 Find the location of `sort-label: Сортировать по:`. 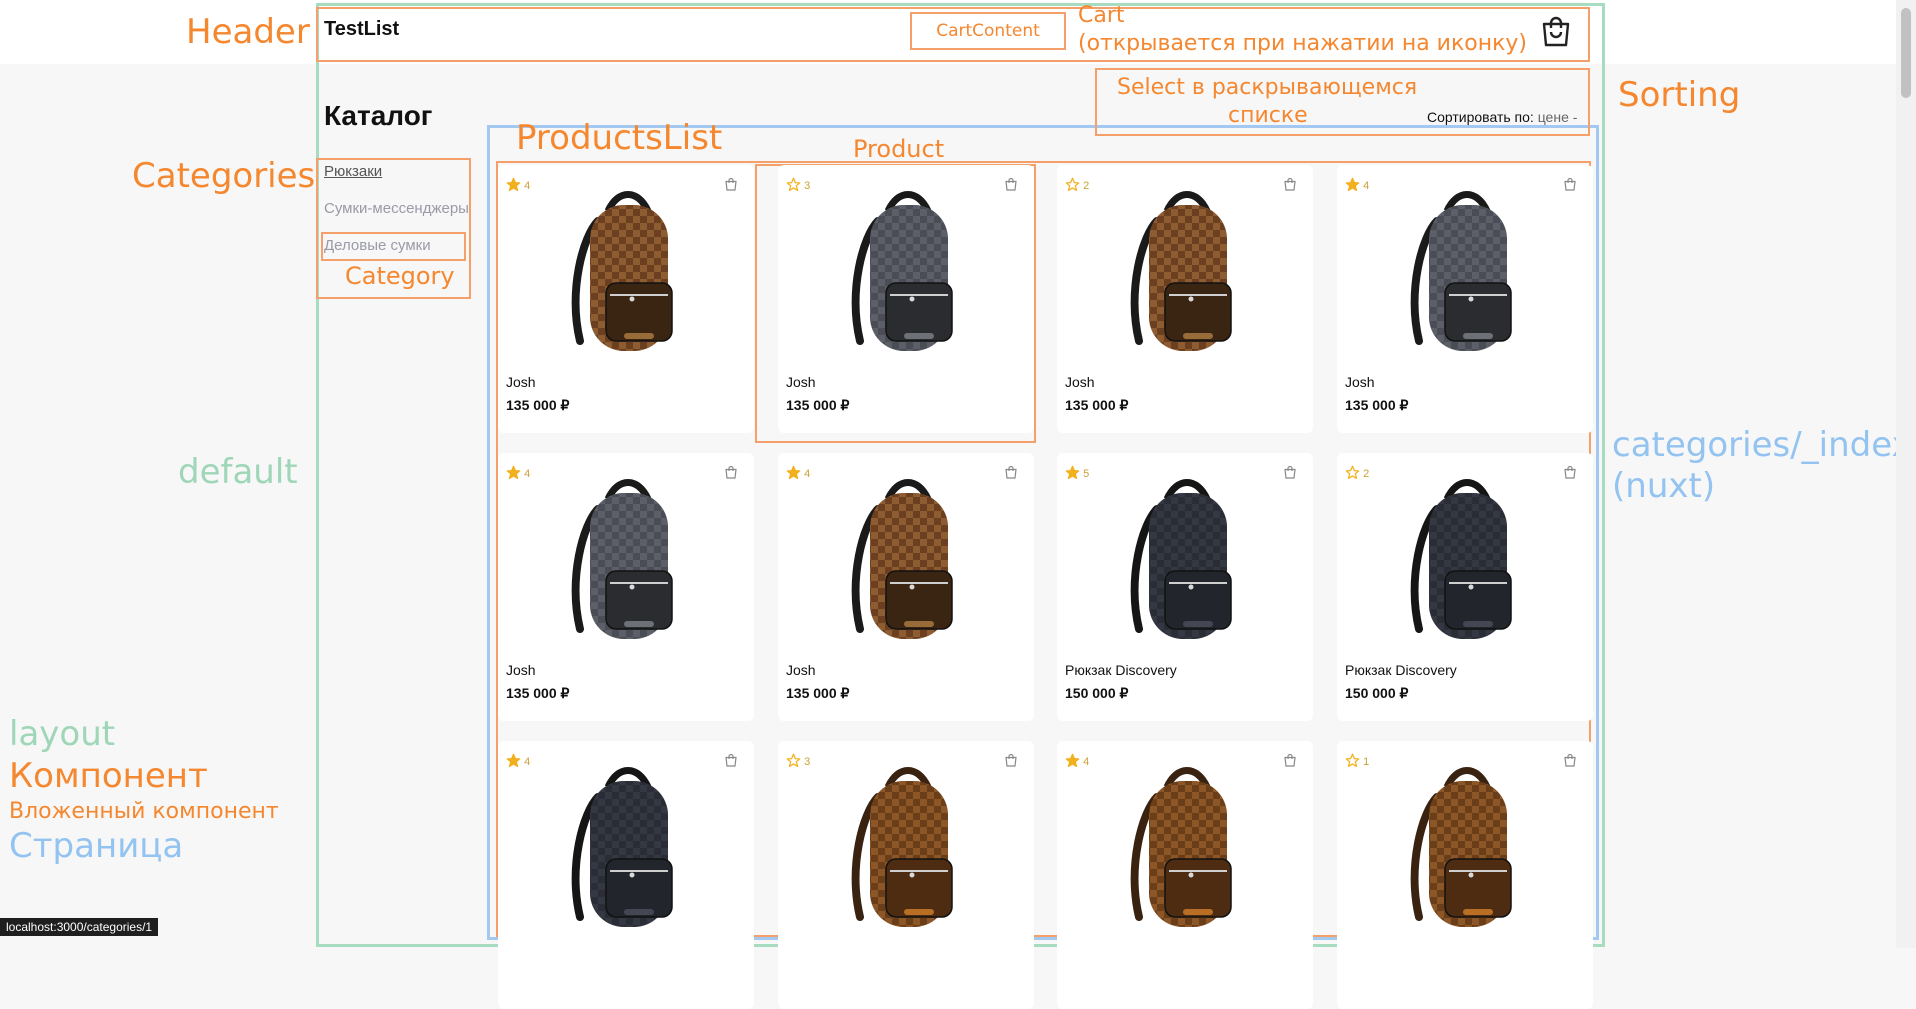

sort-label: Сортировать по: is located at coordinates (1480, 117).